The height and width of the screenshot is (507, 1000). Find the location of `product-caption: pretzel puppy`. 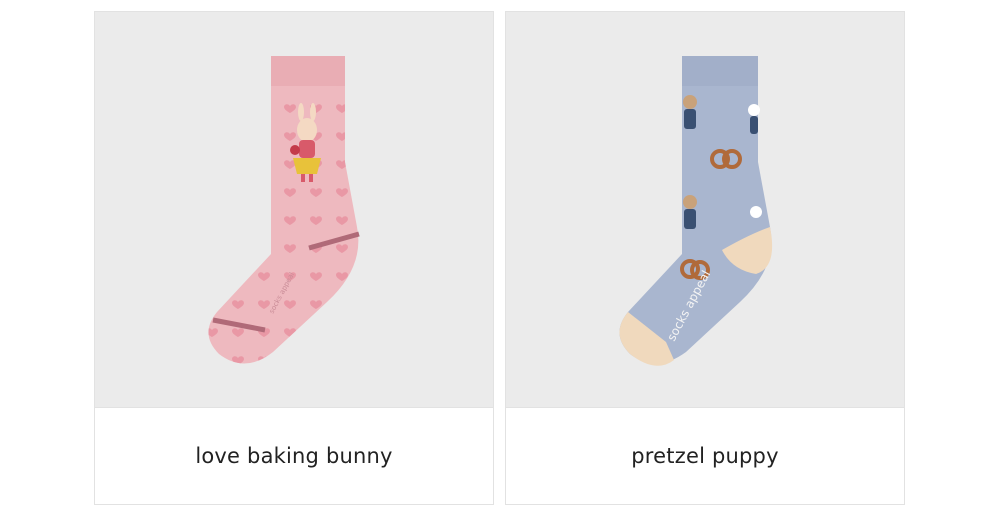

product-caption: pretzel puppy is located at coordinates (705, 455).